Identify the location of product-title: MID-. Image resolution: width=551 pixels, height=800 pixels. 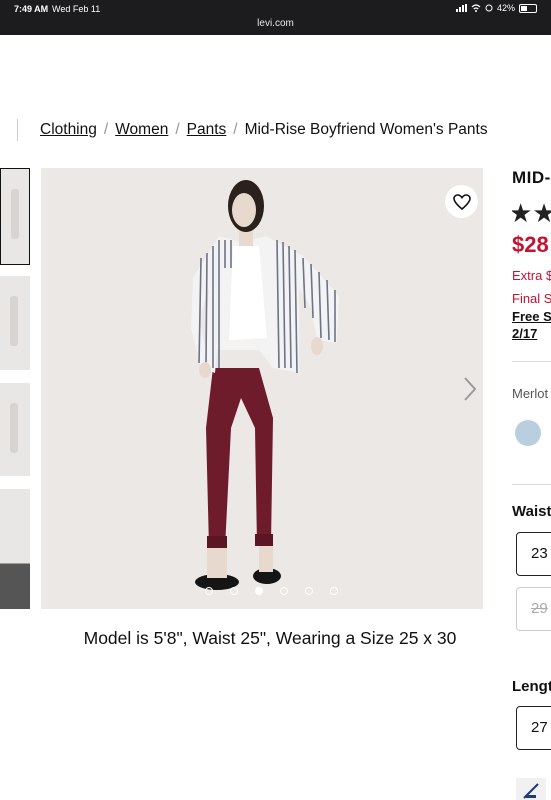
(531, 177).